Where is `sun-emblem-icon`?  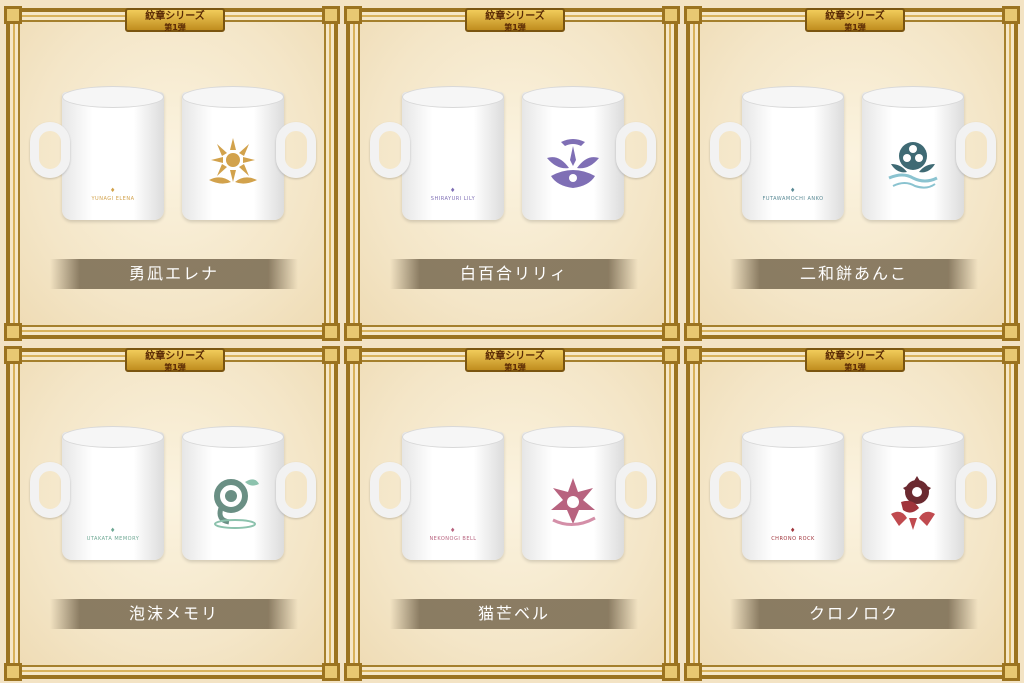 sun-emblem-icon is located at coordinates (233, 161).